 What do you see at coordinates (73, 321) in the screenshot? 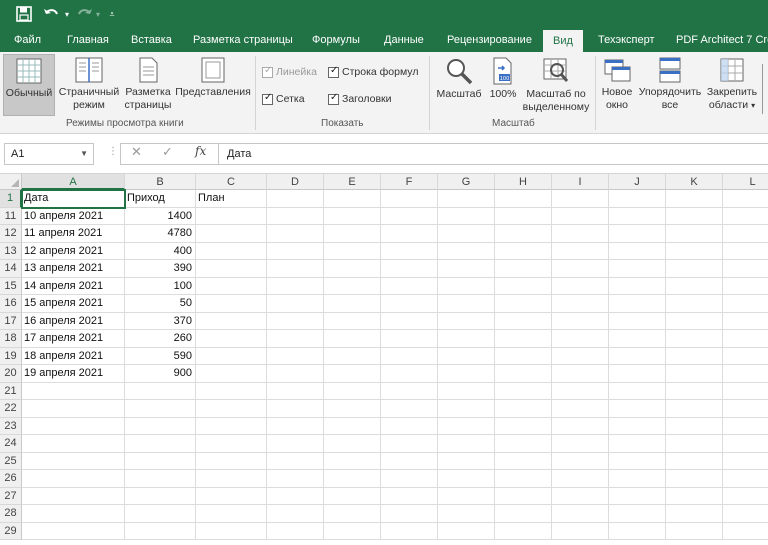
I see `grid-cell: 16 апреля 2021` at bounding box center [73, 321].